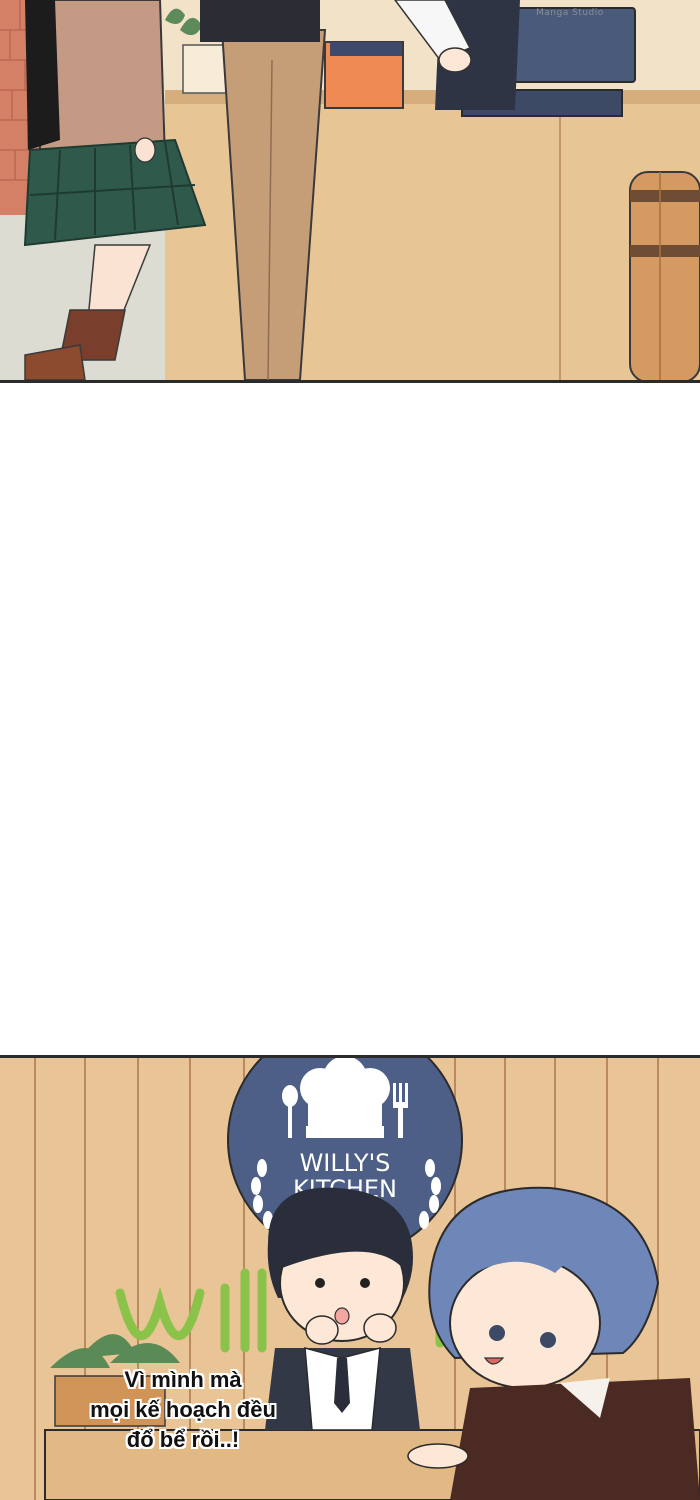 Image resolution: width=700 pixels, height=1500 pixels. I want to click on speech-caption: Vì mình mà mọi kế hoạch đều đổ bể rồi..!, so click(183, 1410).